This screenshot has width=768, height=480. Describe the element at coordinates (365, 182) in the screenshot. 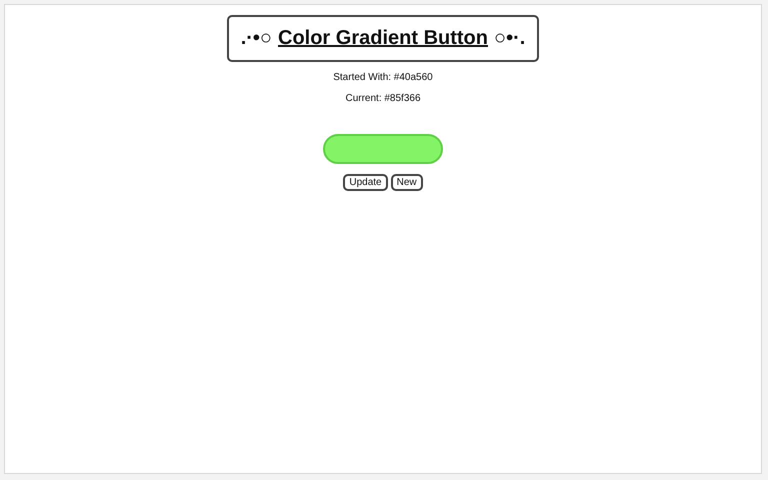

I see `update-button: Update` at that location.